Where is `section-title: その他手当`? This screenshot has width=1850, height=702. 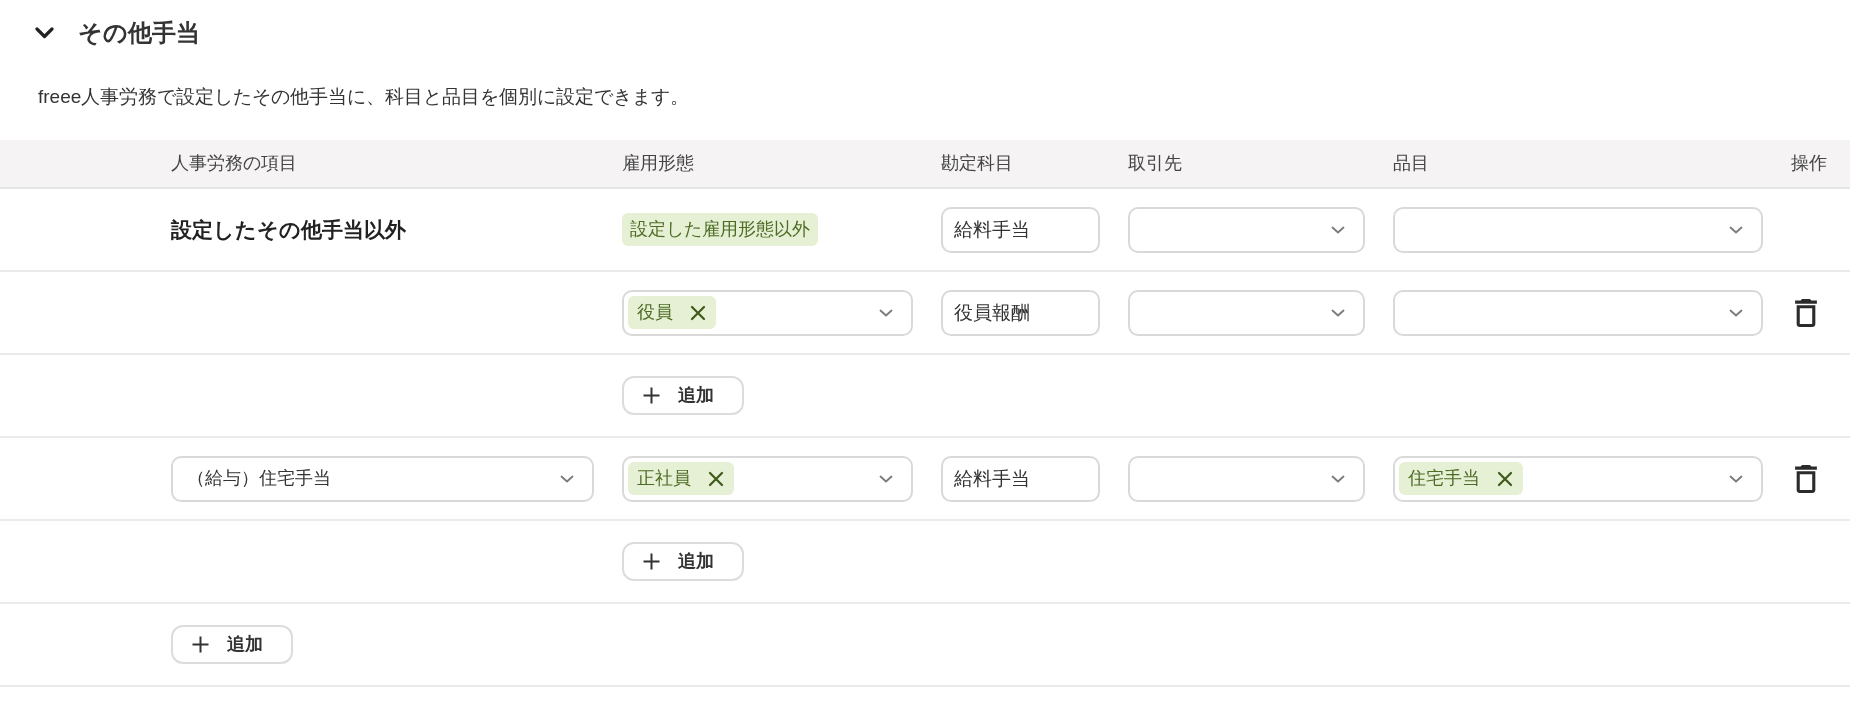 section-title: その他手当 is located at coordinates (139, 33).